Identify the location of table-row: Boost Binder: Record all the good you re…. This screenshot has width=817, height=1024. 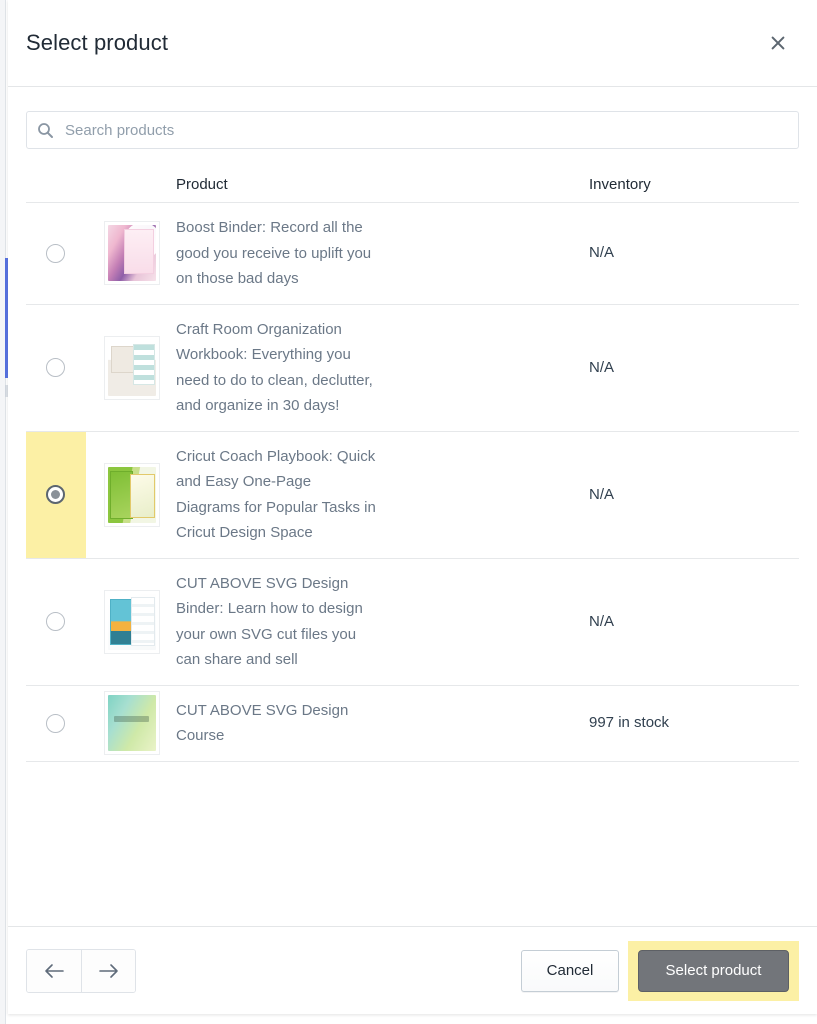
(412, 254).